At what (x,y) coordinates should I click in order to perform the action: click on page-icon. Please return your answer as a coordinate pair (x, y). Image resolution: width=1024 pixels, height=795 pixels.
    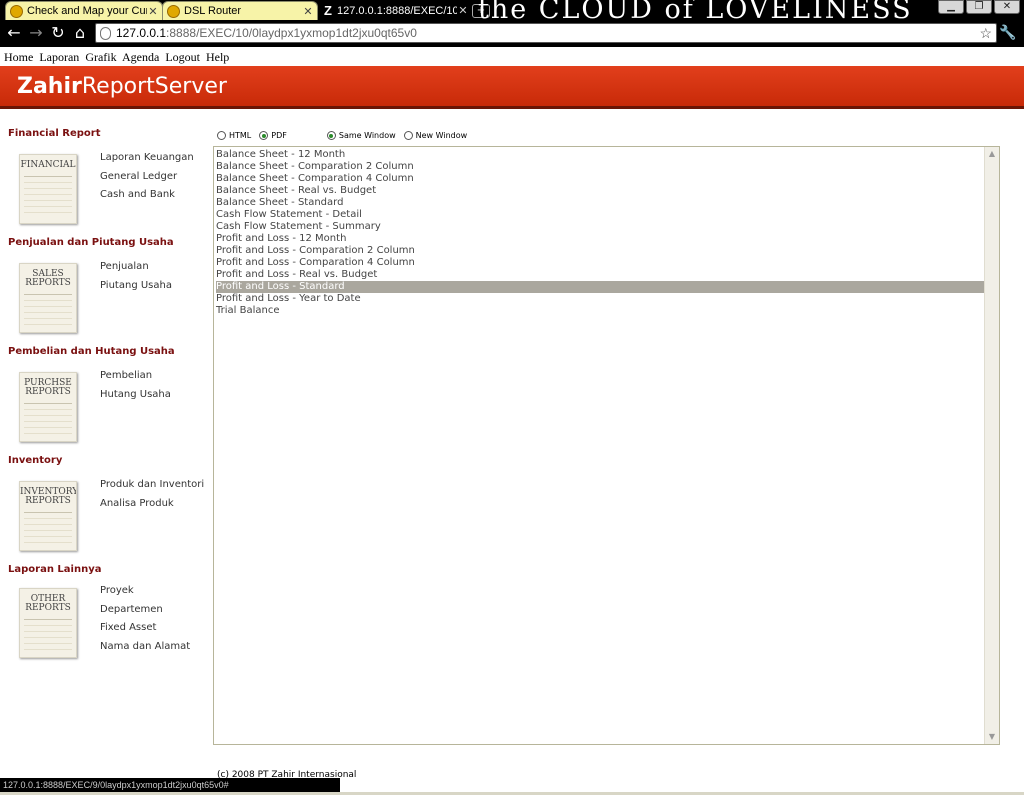
    Looking at the image, I should click on (105, 33).